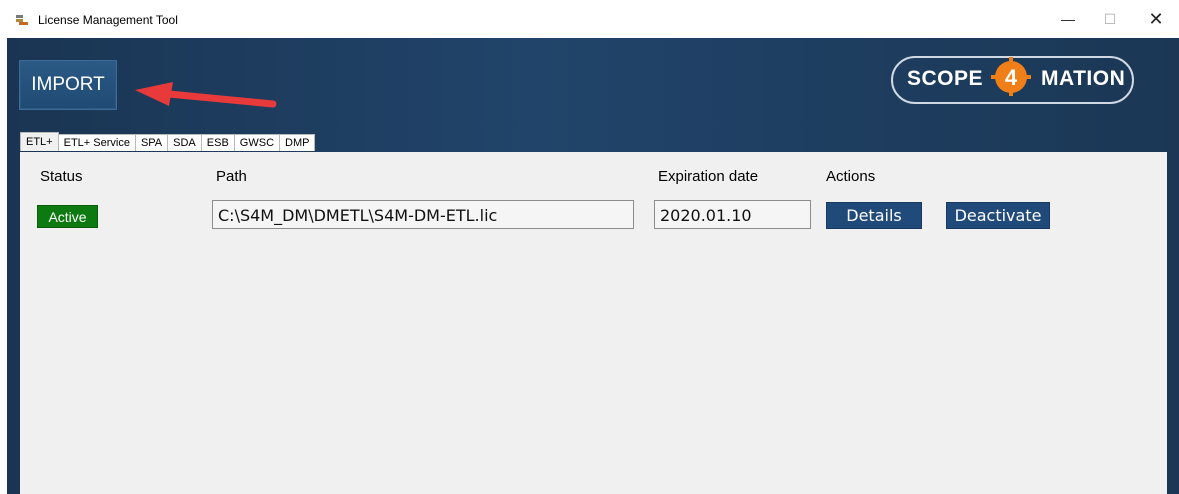  Describe the element at coordinates (589, 19) in the screenshot. I see `title-bar: License Management Tool — ☐ ✕` at that location.